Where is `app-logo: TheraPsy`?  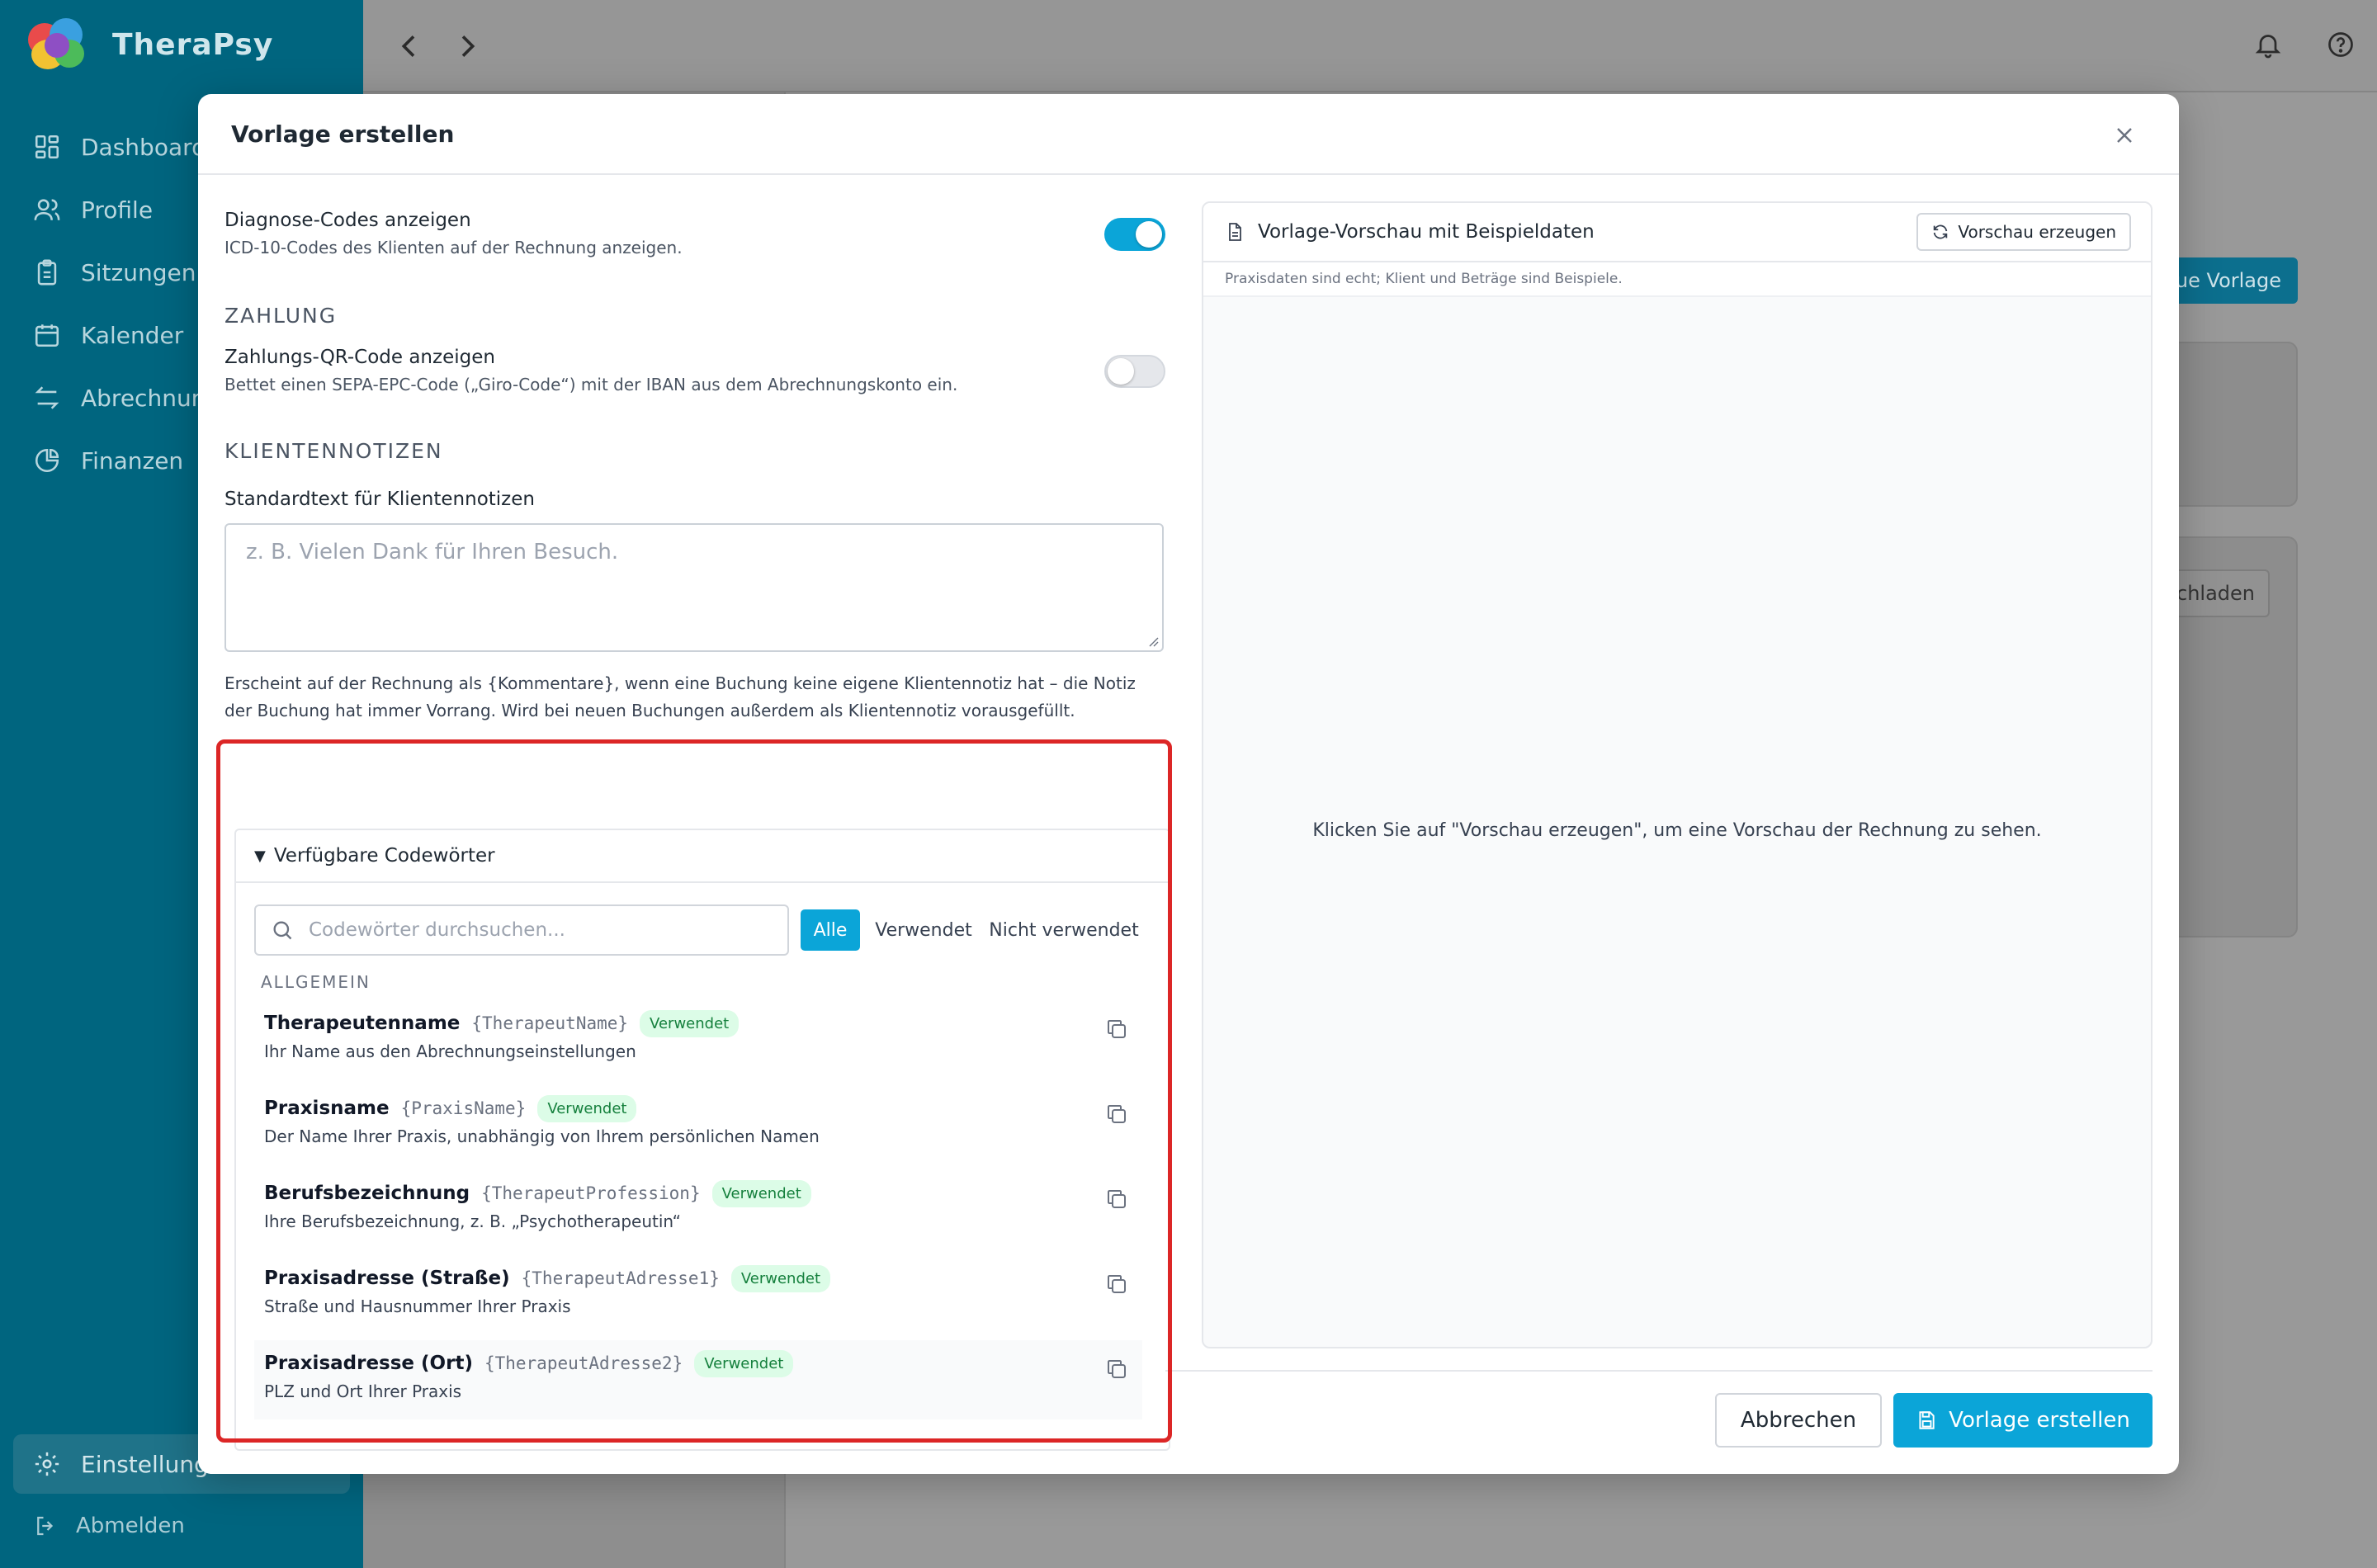 app-logo: TheraPsy is located at coordinates (149, 44).